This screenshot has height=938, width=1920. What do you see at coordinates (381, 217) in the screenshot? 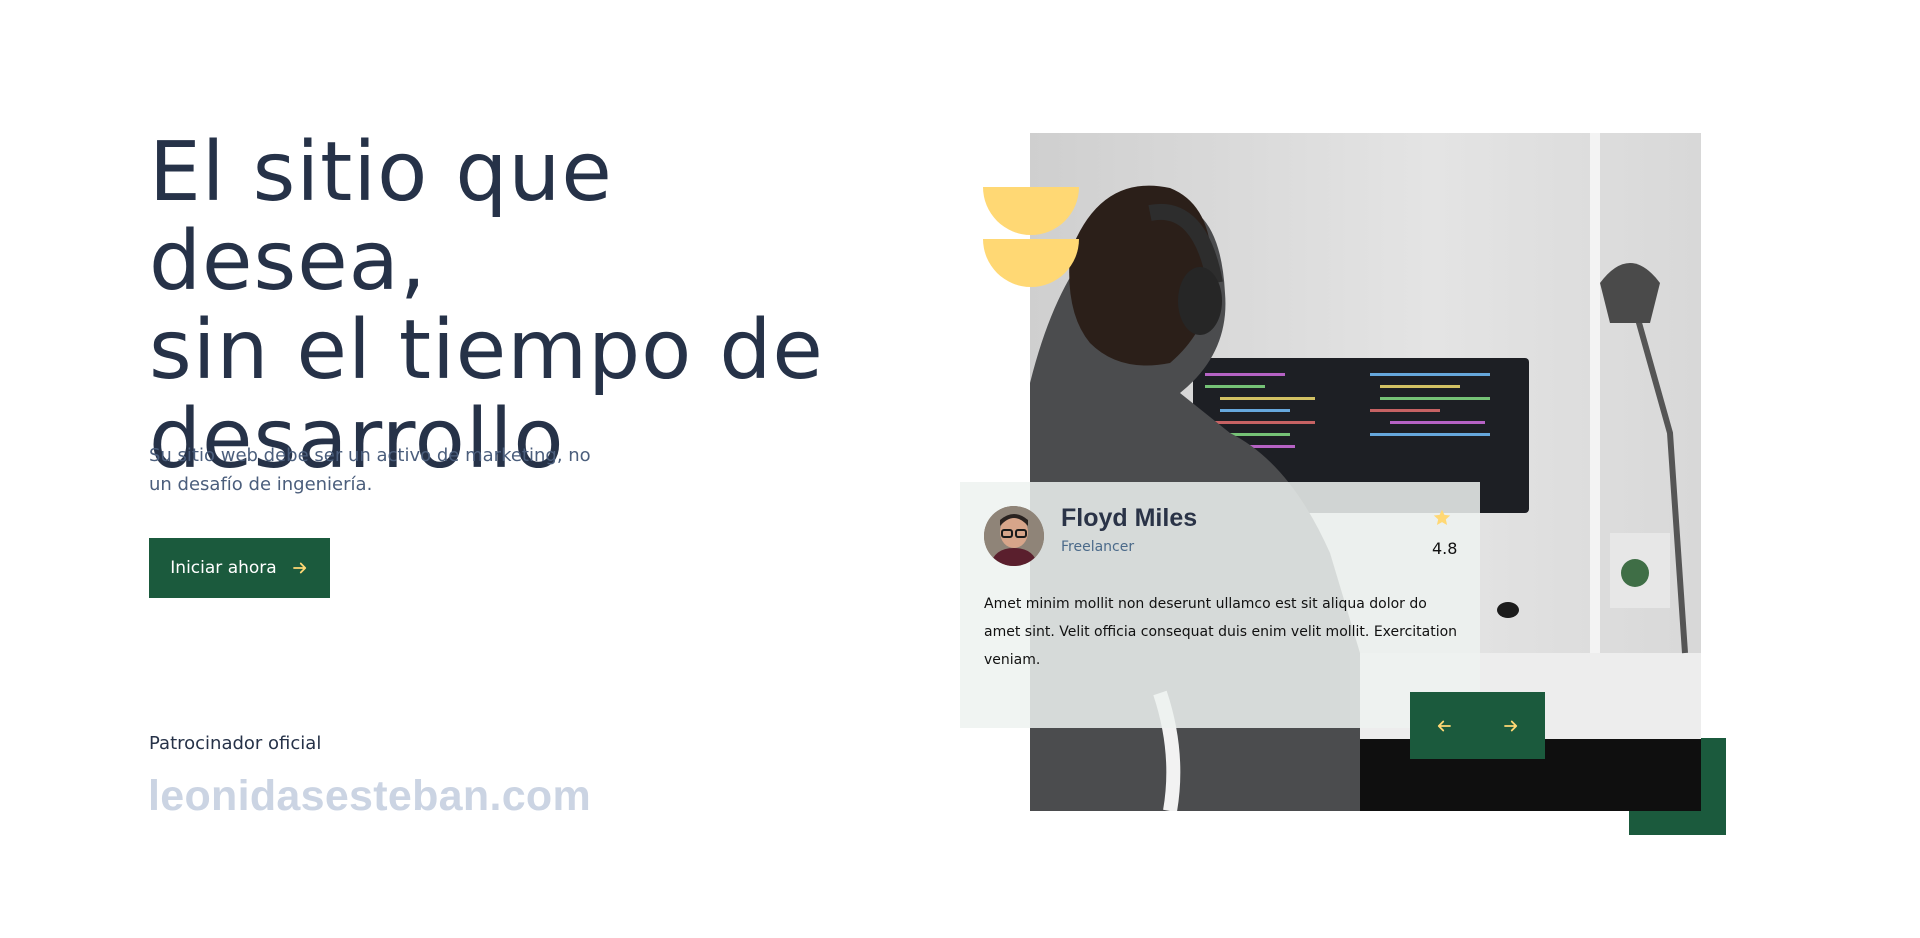
I see `hero-title-line-1: El sitio que desea,` at bounding box center [381, 217].